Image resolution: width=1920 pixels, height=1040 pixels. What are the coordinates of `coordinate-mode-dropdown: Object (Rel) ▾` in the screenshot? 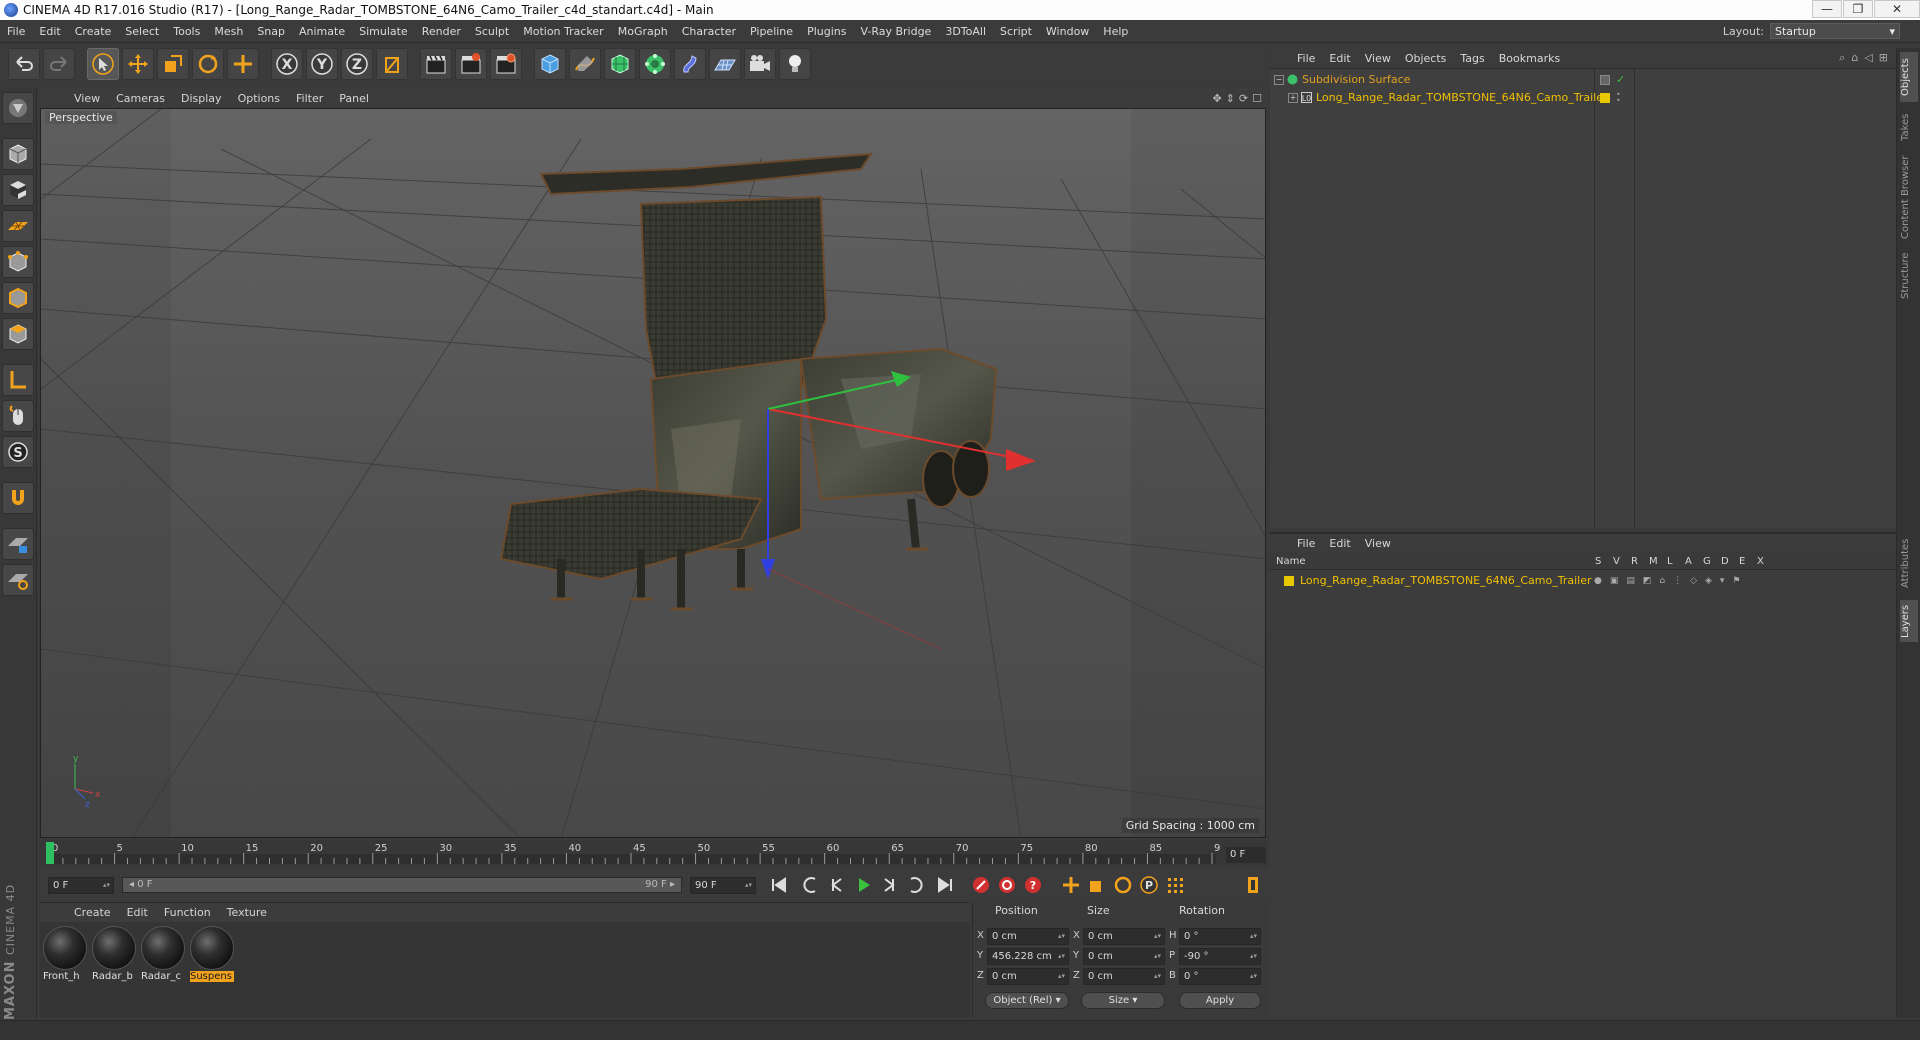 It's located at (1027, 1000).